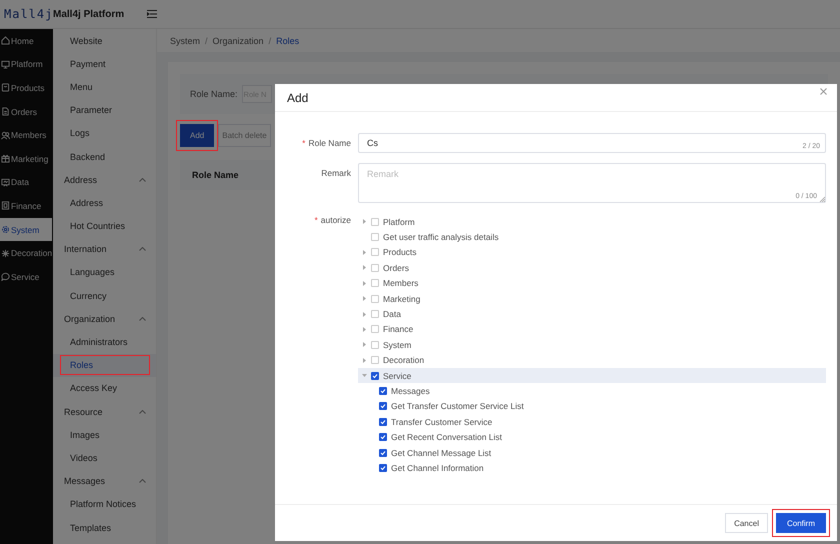 The width and height of the screenshot is (840, 544). Describe the element at coordinates (746, 523) in the screenshot. I see `cancel-button: Cancel` at that location.